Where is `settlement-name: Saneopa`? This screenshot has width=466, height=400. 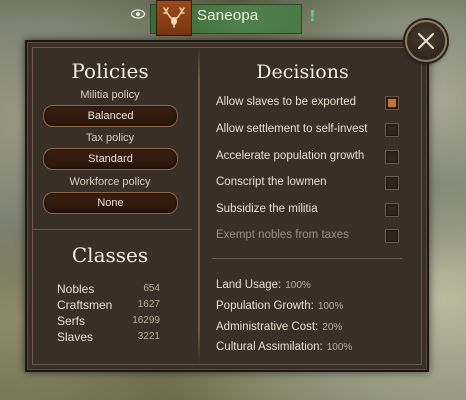
settlement-name: Saneopa is located at coordinates (227, 15).